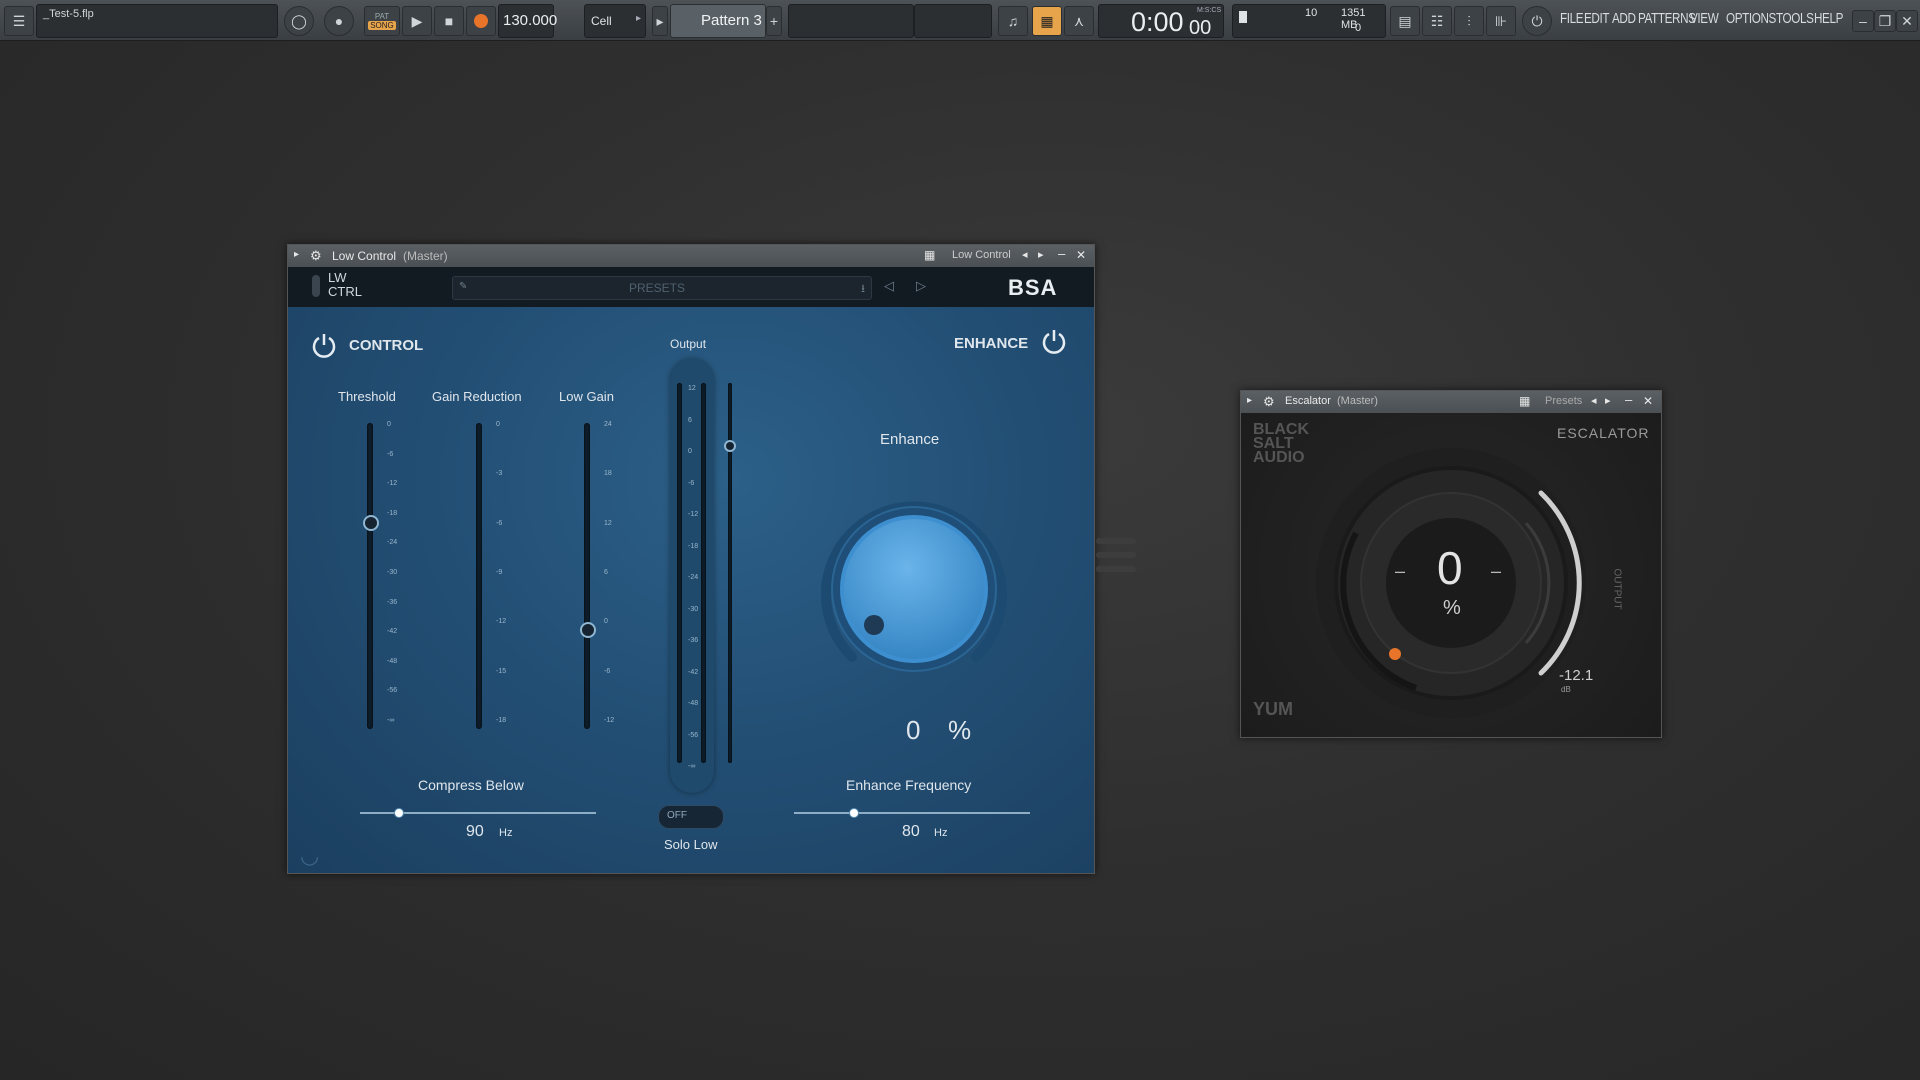 The image size is (1920, 1080). Describe the element at coordinates (587, 576) in the screenshot. I see `low-gain-slider` at that location.